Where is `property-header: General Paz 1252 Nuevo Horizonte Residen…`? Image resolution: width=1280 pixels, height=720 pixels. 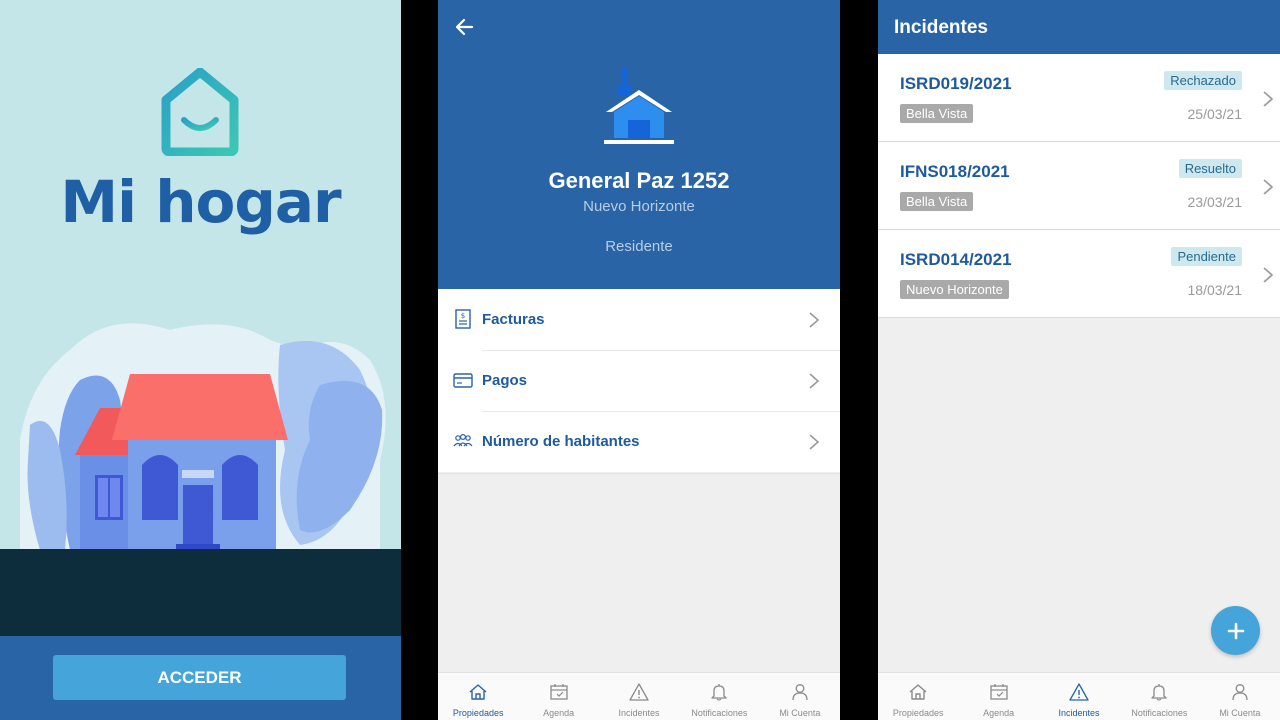
property-header: General Paz 1252 Nuevo Horizonte Residen… is located at coordinates (639, 144).